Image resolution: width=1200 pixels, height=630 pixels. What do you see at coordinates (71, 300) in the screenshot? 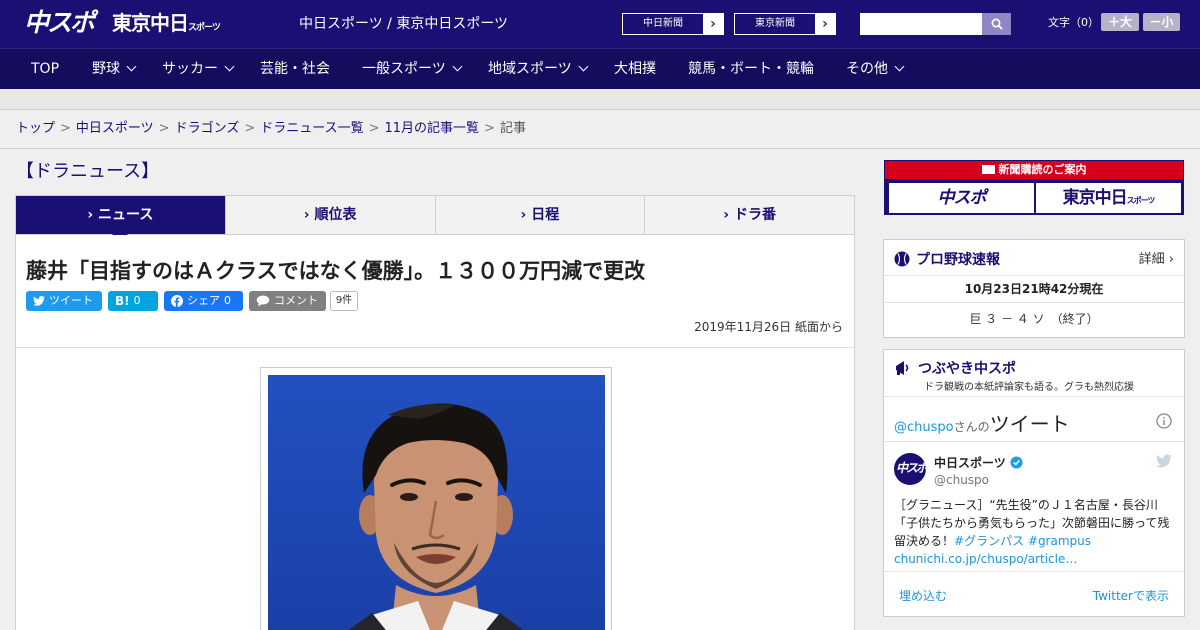
I see `tweet-label: ツイート` at bounding box center [71, 300].